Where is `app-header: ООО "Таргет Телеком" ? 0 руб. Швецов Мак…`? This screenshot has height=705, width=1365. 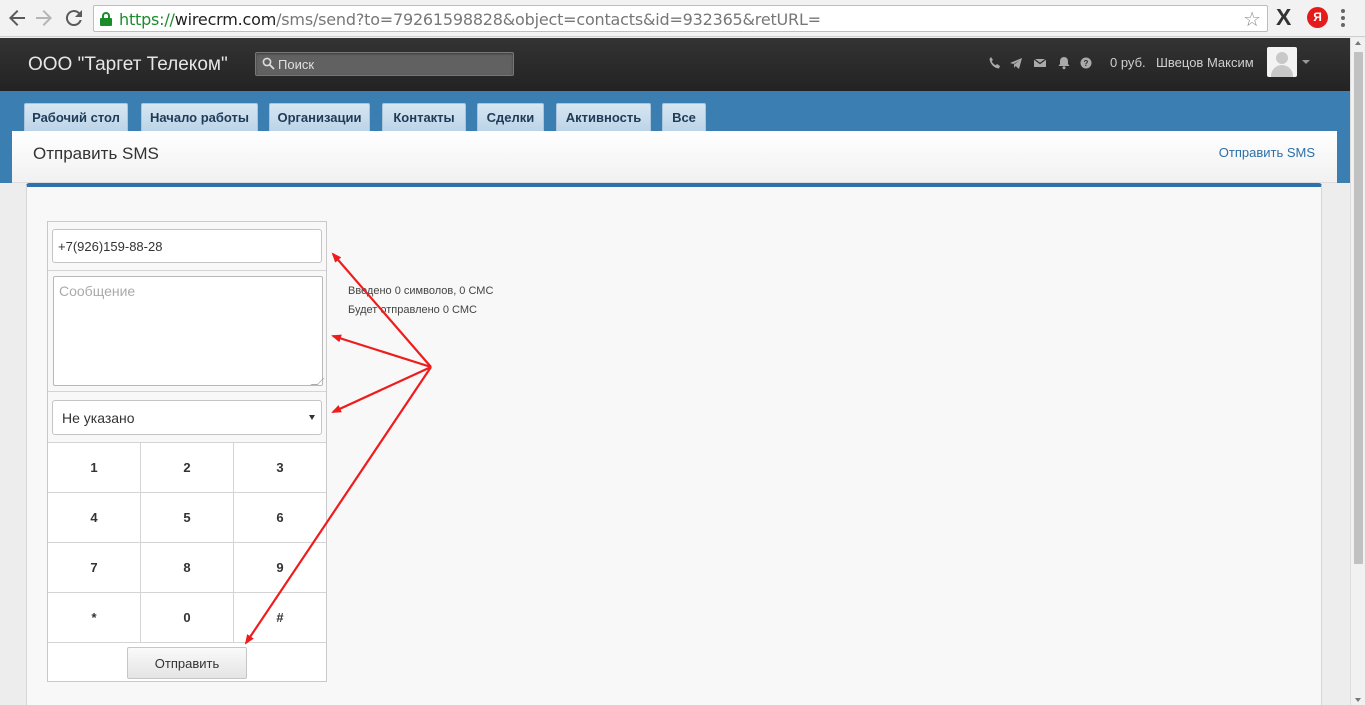
app-header: ООО "Таргет Телеком" ? 0 руб. Швецов Мак… is located at coordinates (675, 64).